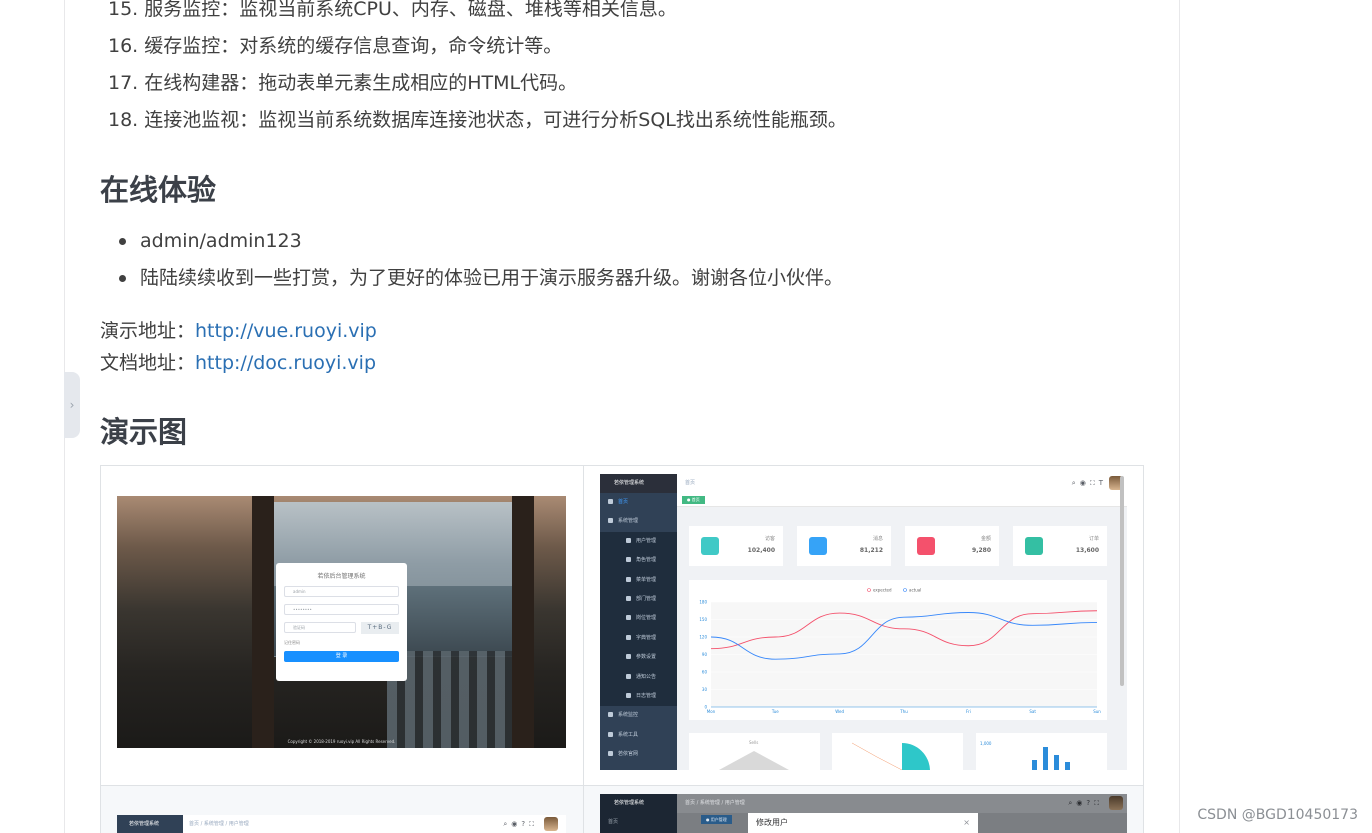  Describe the element at coordinates (646, 540) in the screenshot. I see `sidebar-item-label: 用户管理` at that location.